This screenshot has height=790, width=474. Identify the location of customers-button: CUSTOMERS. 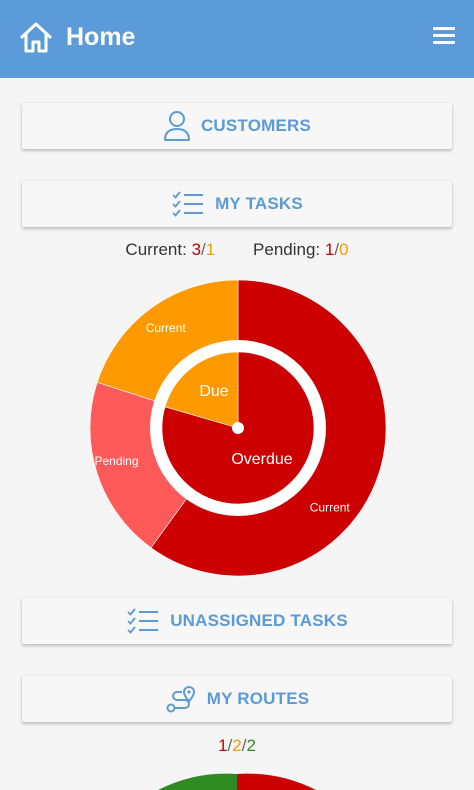
(237, 126).